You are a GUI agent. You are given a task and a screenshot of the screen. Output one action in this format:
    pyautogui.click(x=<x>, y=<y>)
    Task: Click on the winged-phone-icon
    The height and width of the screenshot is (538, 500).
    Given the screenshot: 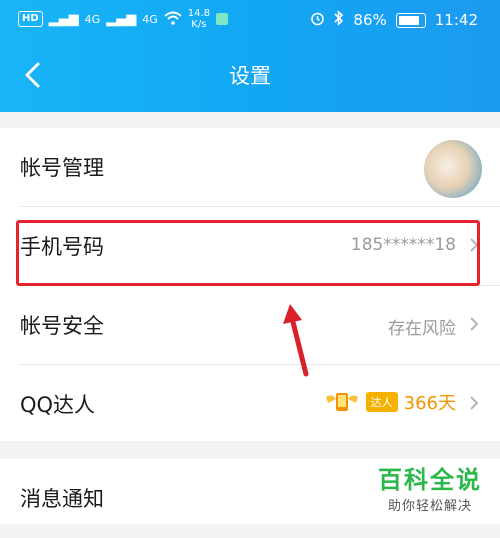 What is the action you would take?
    pyautogui.click(x=341, y=402)
    